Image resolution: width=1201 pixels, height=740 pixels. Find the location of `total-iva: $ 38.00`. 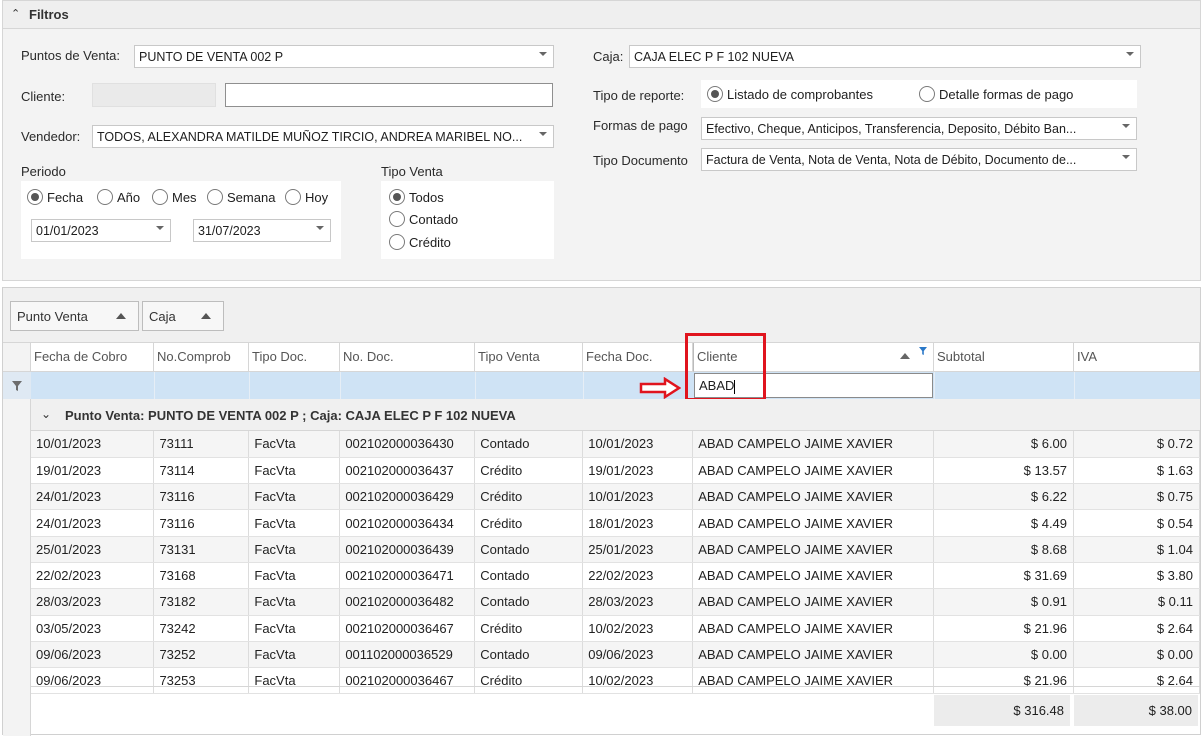

total-iva: $ 38.00 is located at coordinates (1136, 710).